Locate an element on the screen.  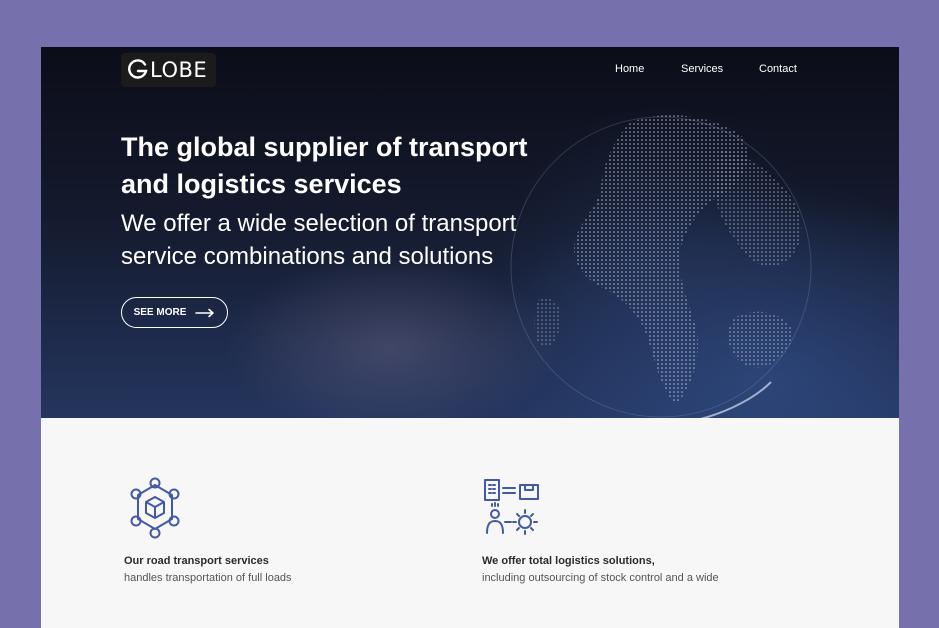
logo-text: LOBE is located at coordinates (179, 70).